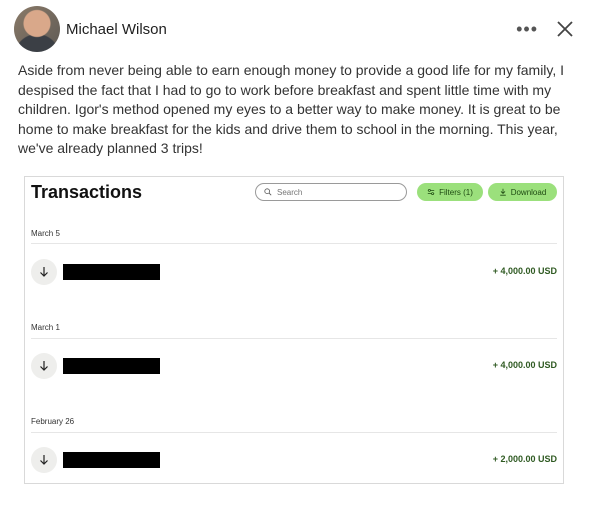 The height and width of the screenshot is (511, 594). Describe the element at coordinates (268, 192) in the screenshot. I see `search-icon` at that location.